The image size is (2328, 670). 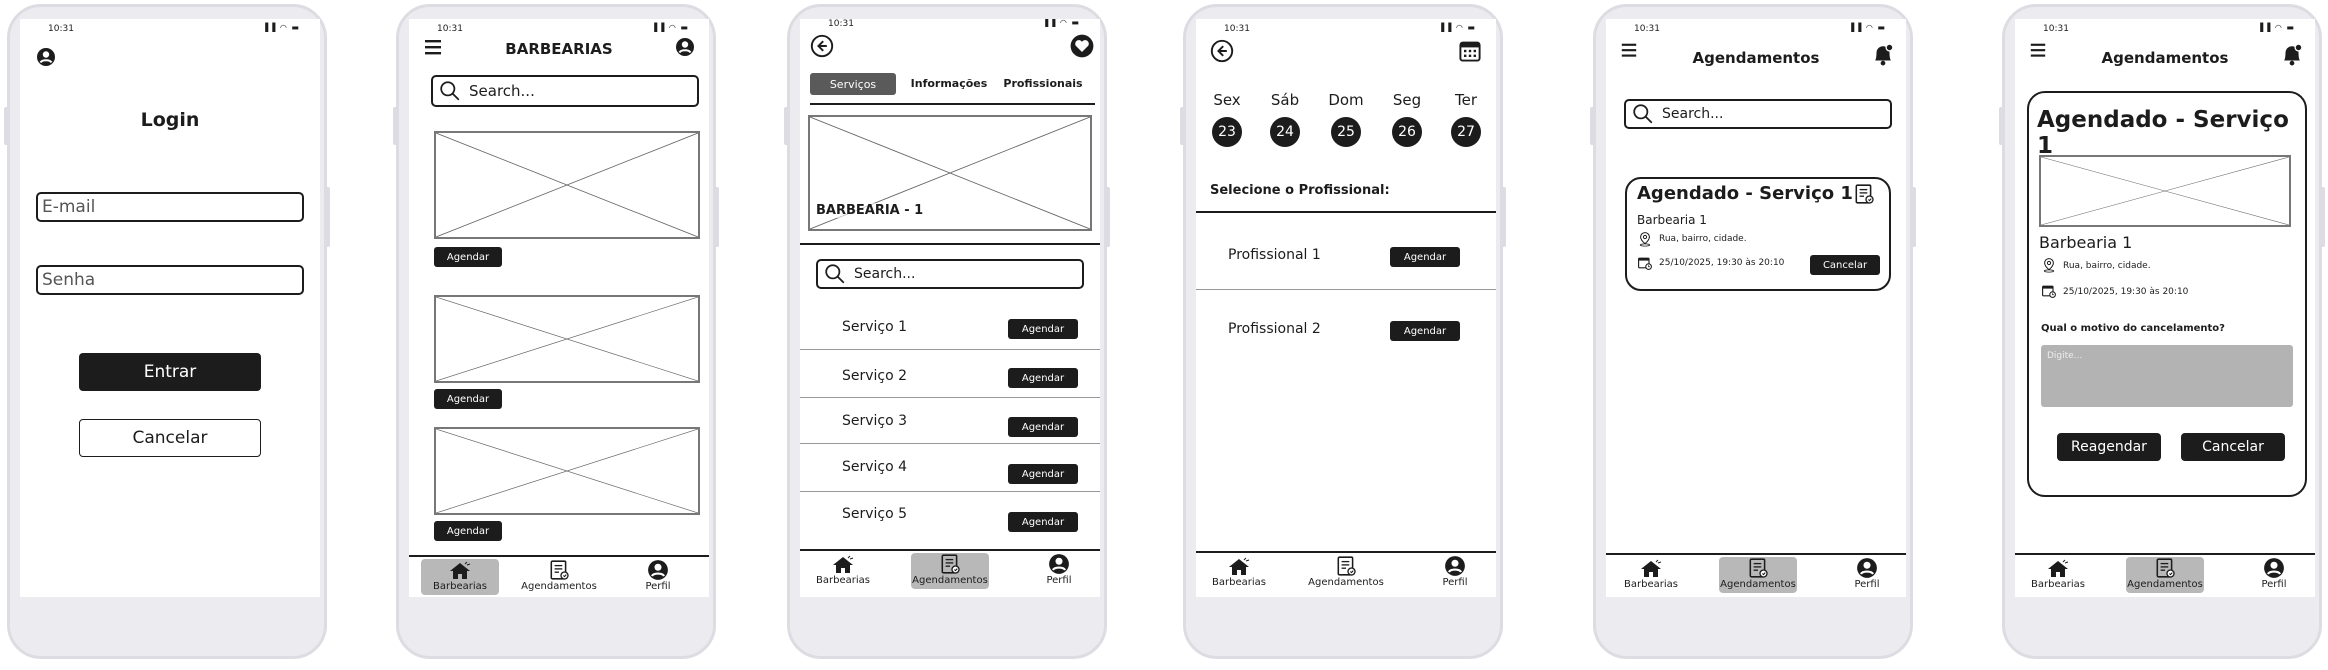 I want to click on day-label: Dom, so click(x=1346, y=100).